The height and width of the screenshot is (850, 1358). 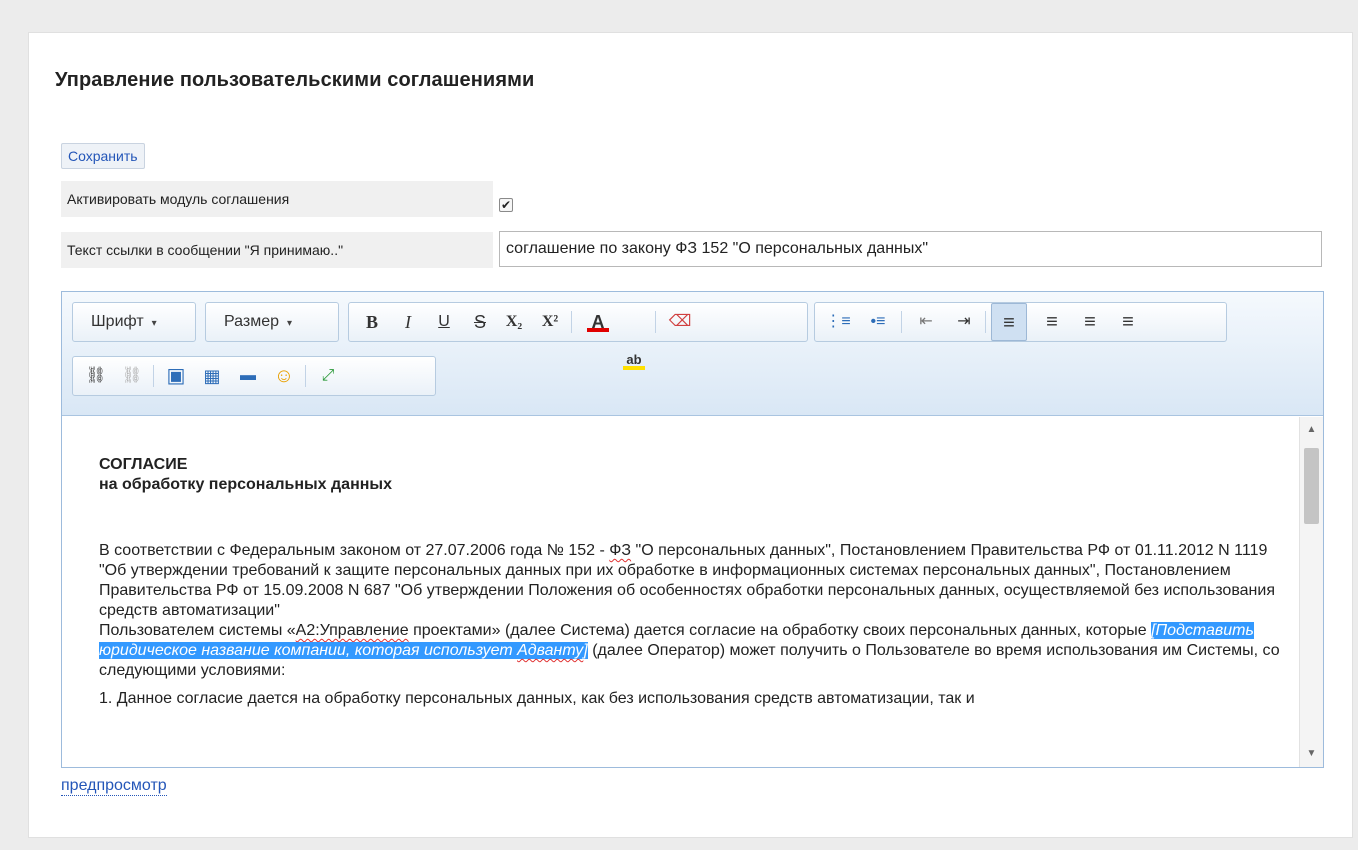 I want to click on indent-icon: ⇥, so click(x=964, y=322).